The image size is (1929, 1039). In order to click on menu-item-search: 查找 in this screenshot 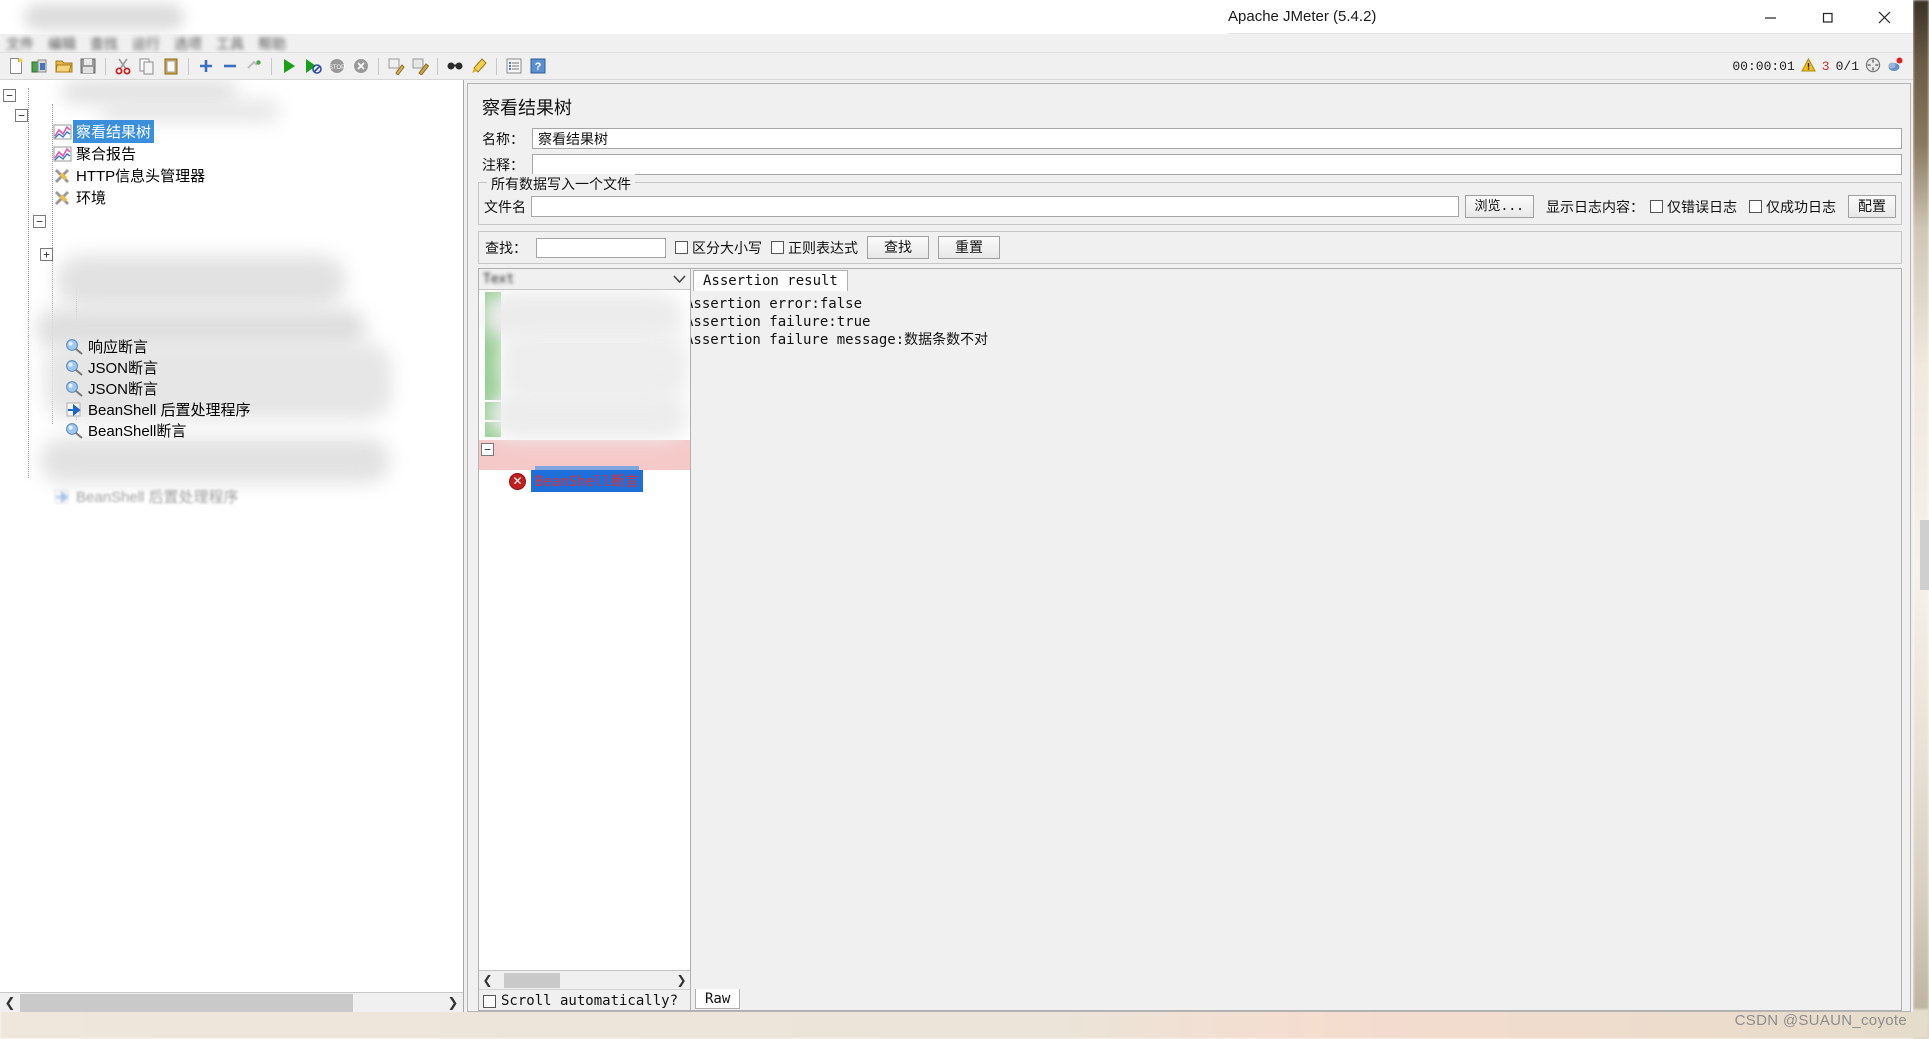, I will do `click(104, 44)`.